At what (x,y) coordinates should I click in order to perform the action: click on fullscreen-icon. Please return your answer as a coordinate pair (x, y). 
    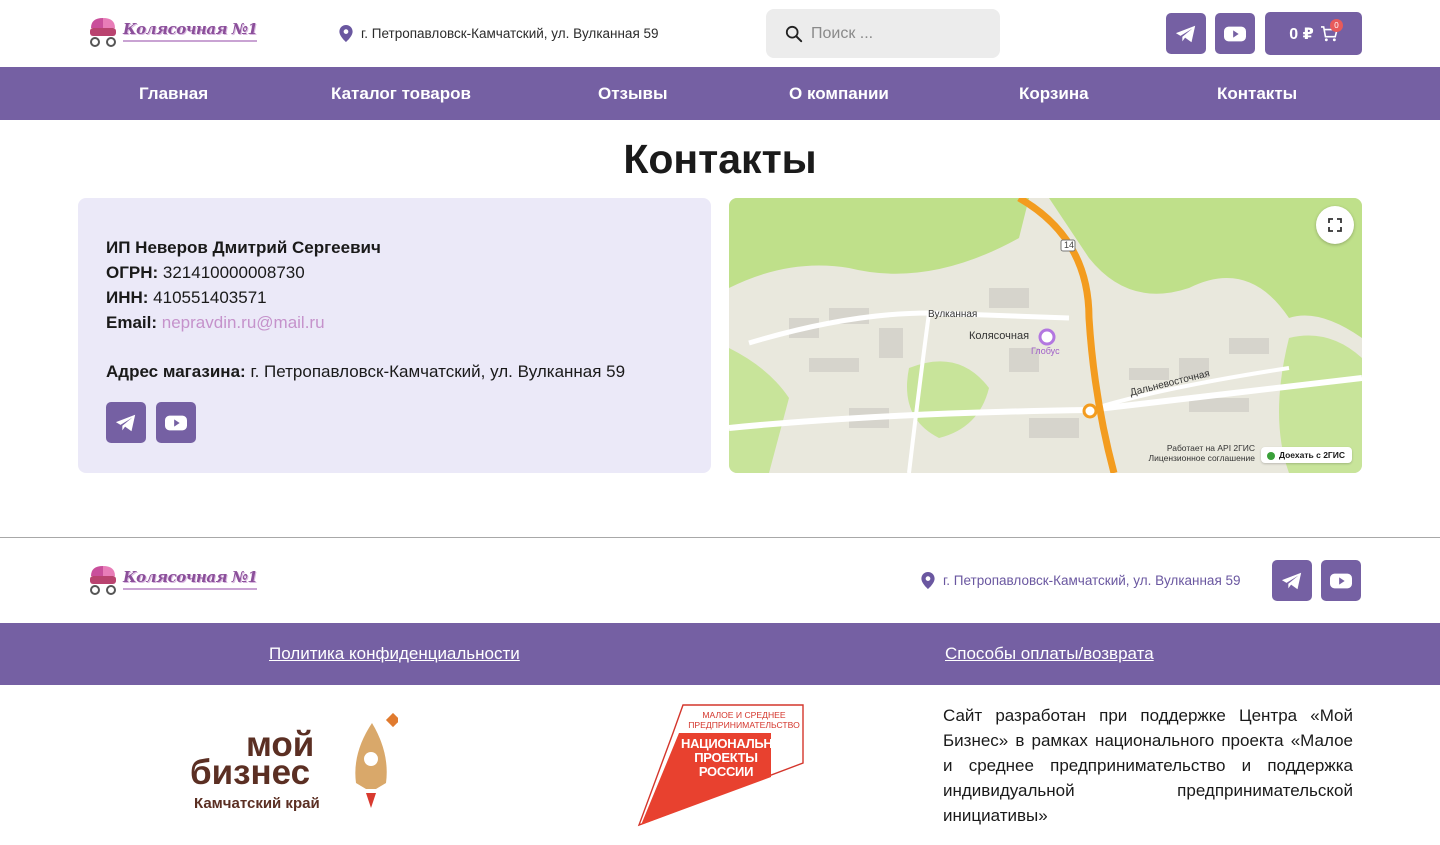
    Looking at the image, I should click on (1335, 225).